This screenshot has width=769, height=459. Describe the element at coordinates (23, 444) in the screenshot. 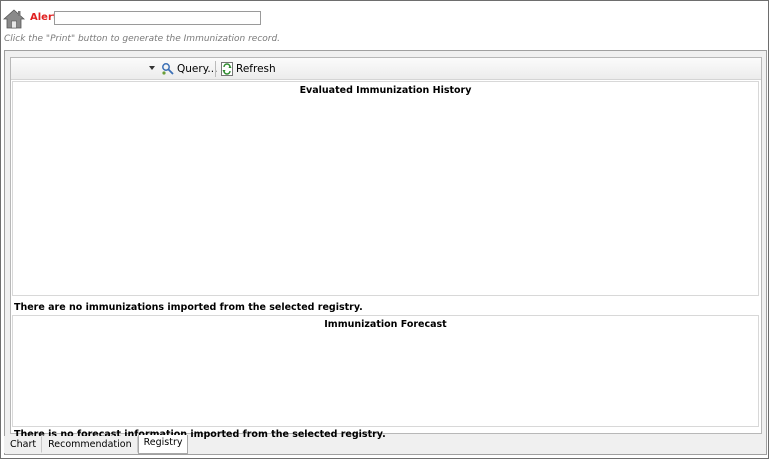

I see `tab-chart: Chart` at that location.